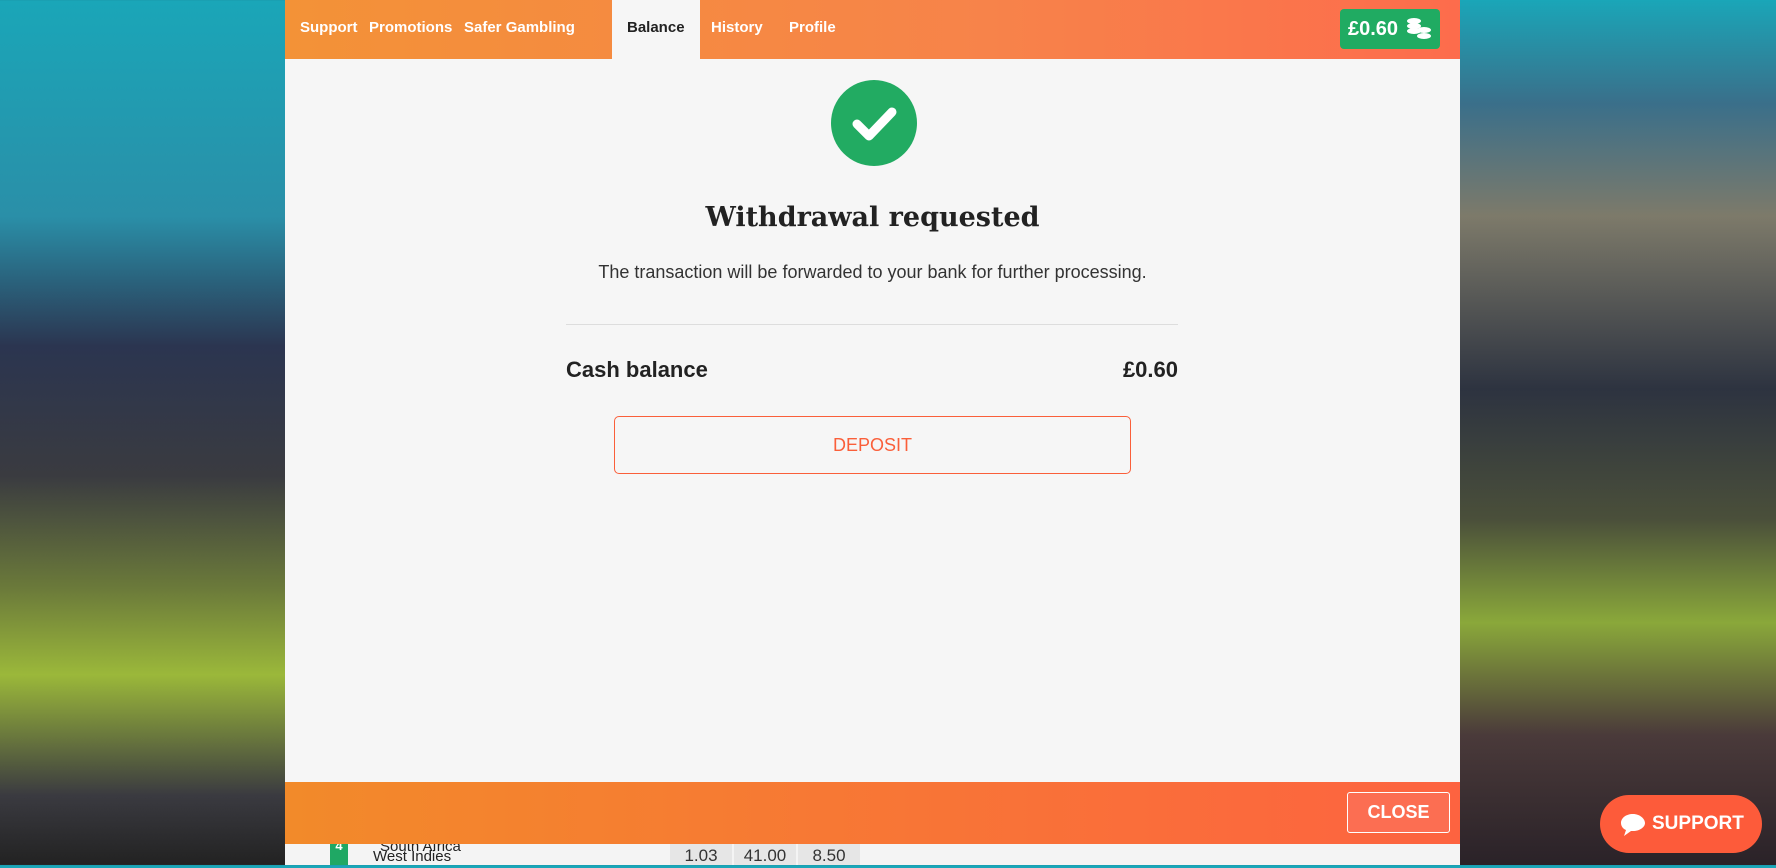 This screenshot has width=1776, height=868. Describe the element at coordinates (765, 854) in the screenshot. I see `odds-button: 41.00` at that location.